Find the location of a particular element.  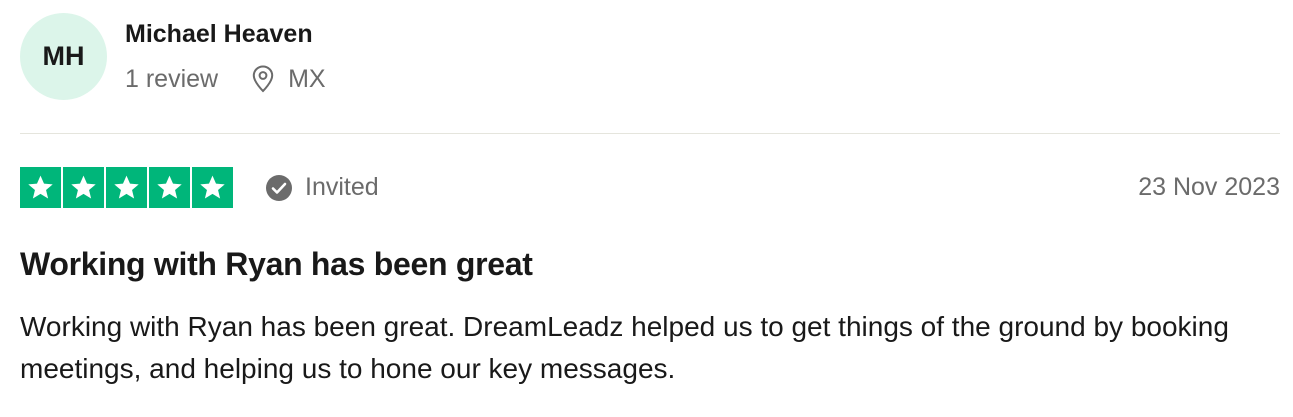

review-date: 23 Nov 2023 is located at coordinates (1209, 187).